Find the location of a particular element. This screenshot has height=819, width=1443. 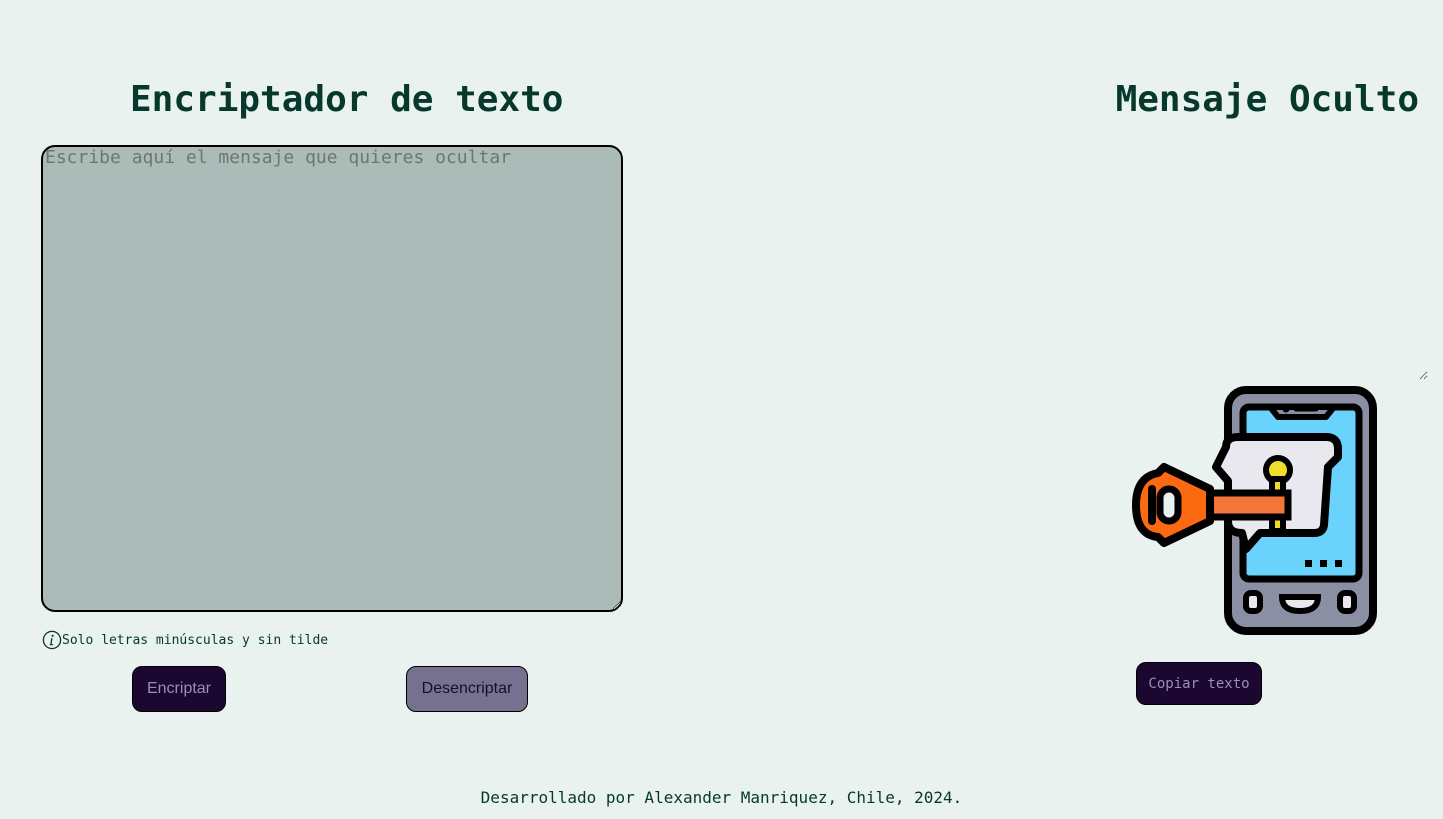

hint-text: Solo letras minúsculas y sin tilde is located at coordinates (195, 640).